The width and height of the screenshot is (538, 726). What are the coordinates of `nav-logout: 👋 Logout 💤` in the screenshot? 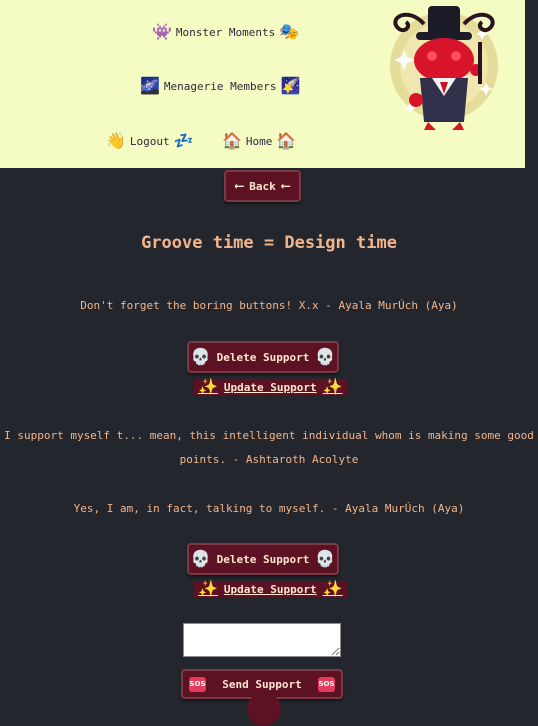 It's located at (150, 141).